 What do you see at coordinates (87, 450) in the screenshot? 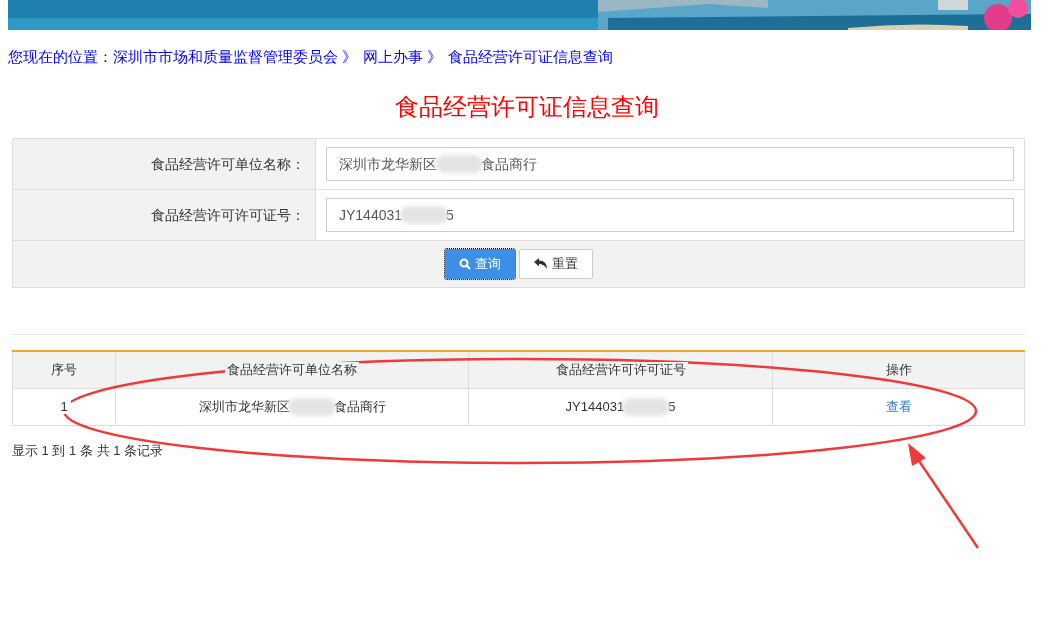
I see `pagination-info: 显示 1 到 1 条 共 1 条记录` at bounding box center [87, 450].